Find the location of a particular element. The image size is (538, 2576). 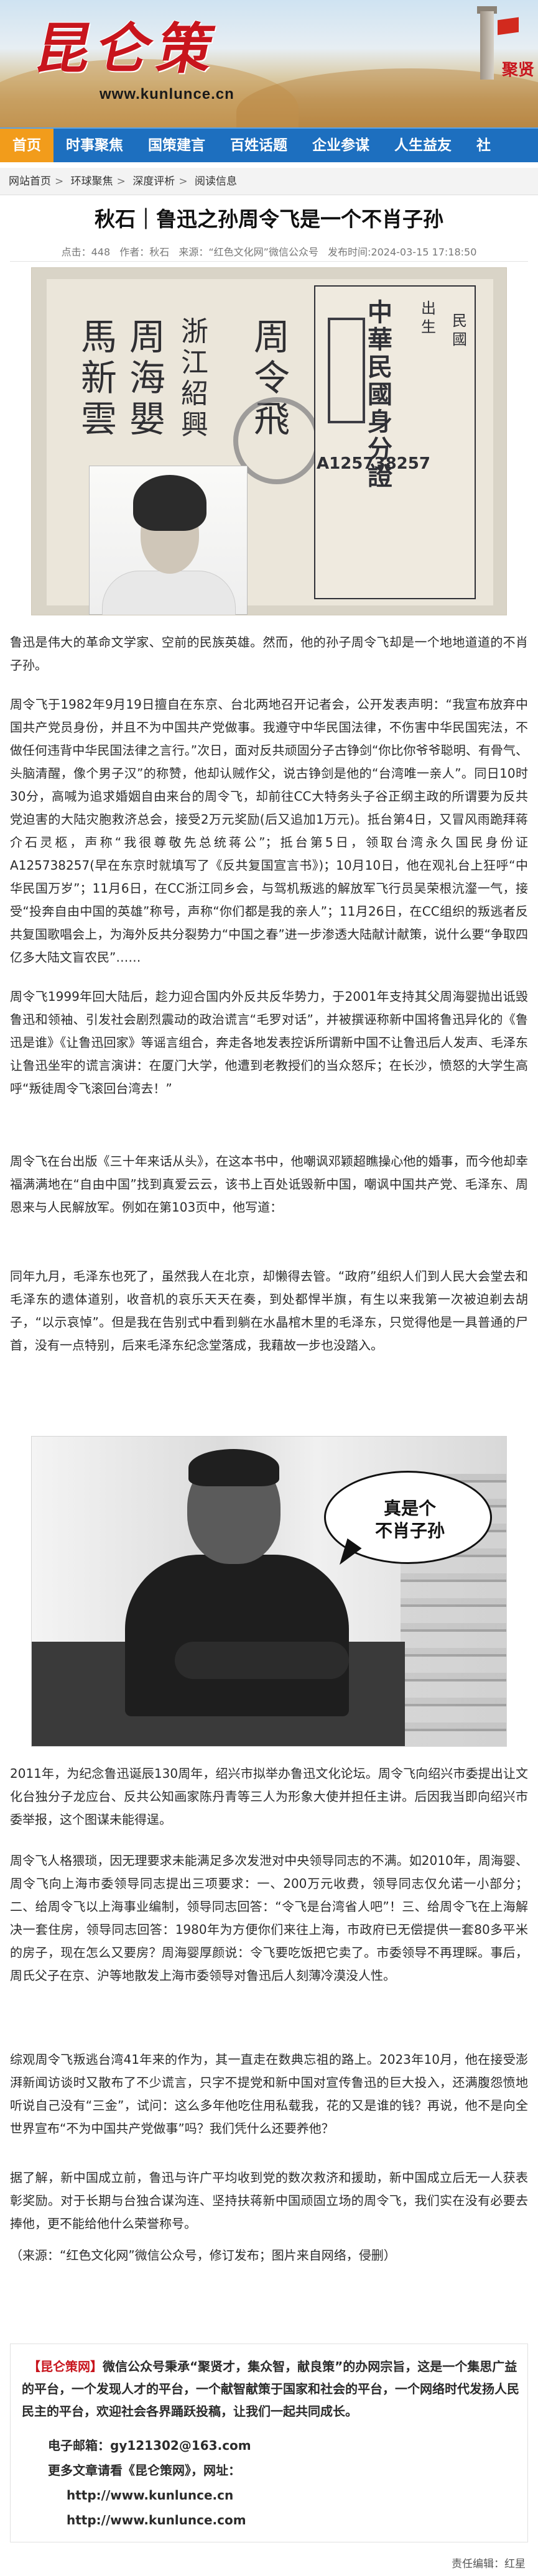

speech-bubble-text: 真是个 不肖子孙 is located at coordinates (409, 1519).